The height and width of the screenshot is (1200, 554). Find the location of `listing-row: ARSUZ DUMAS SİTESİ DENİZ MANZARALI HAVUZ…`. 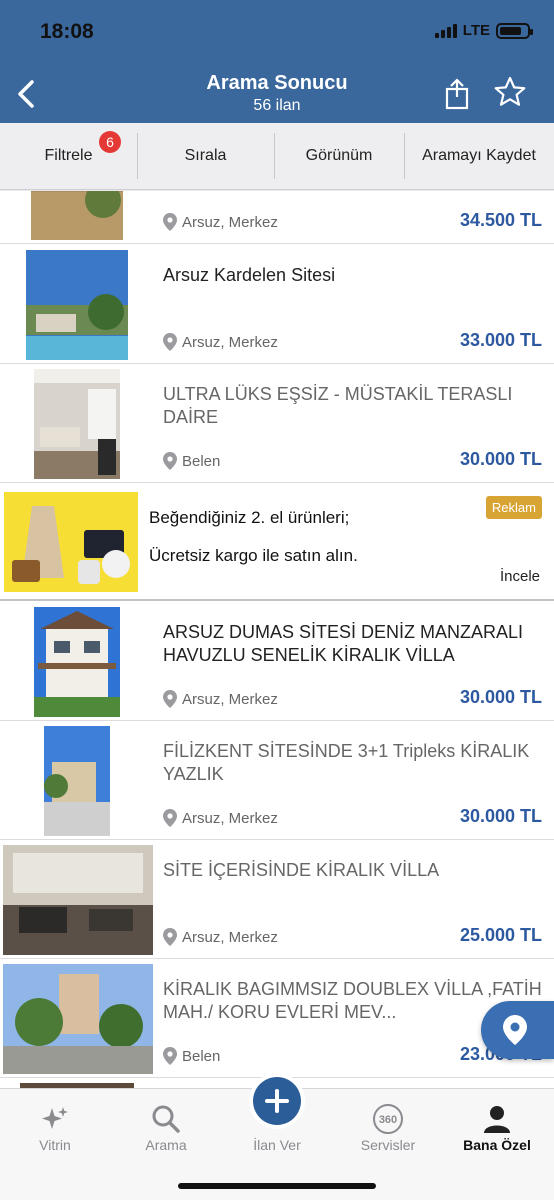

listing-row: ARSUZ DUMAS SİTESİ DENİZ MANZARALI HAVUZ… is located at coordinates (277, 661).